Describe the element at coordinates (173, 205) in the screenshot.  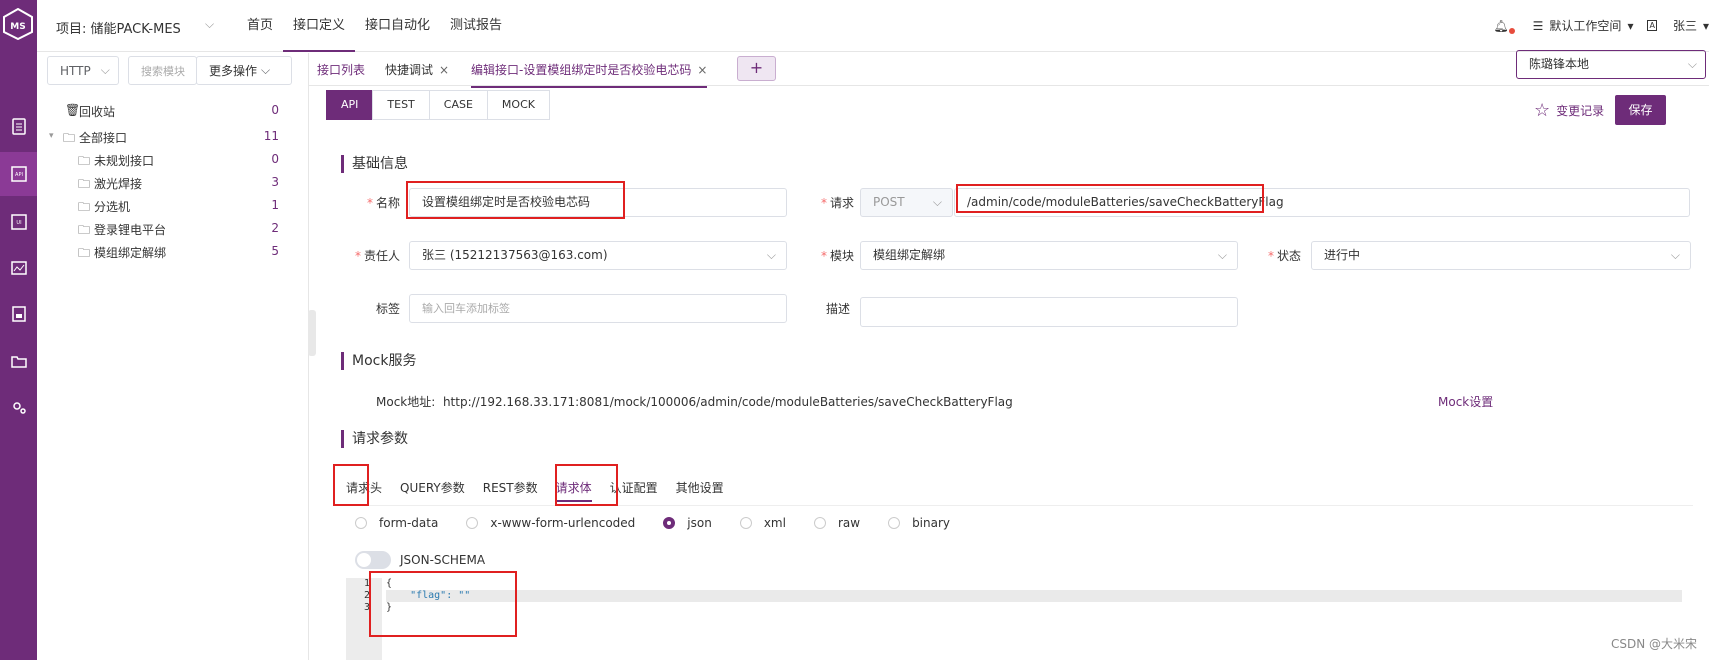
I see `tree-node-sorter: 🗀 分选机 1` at that location.